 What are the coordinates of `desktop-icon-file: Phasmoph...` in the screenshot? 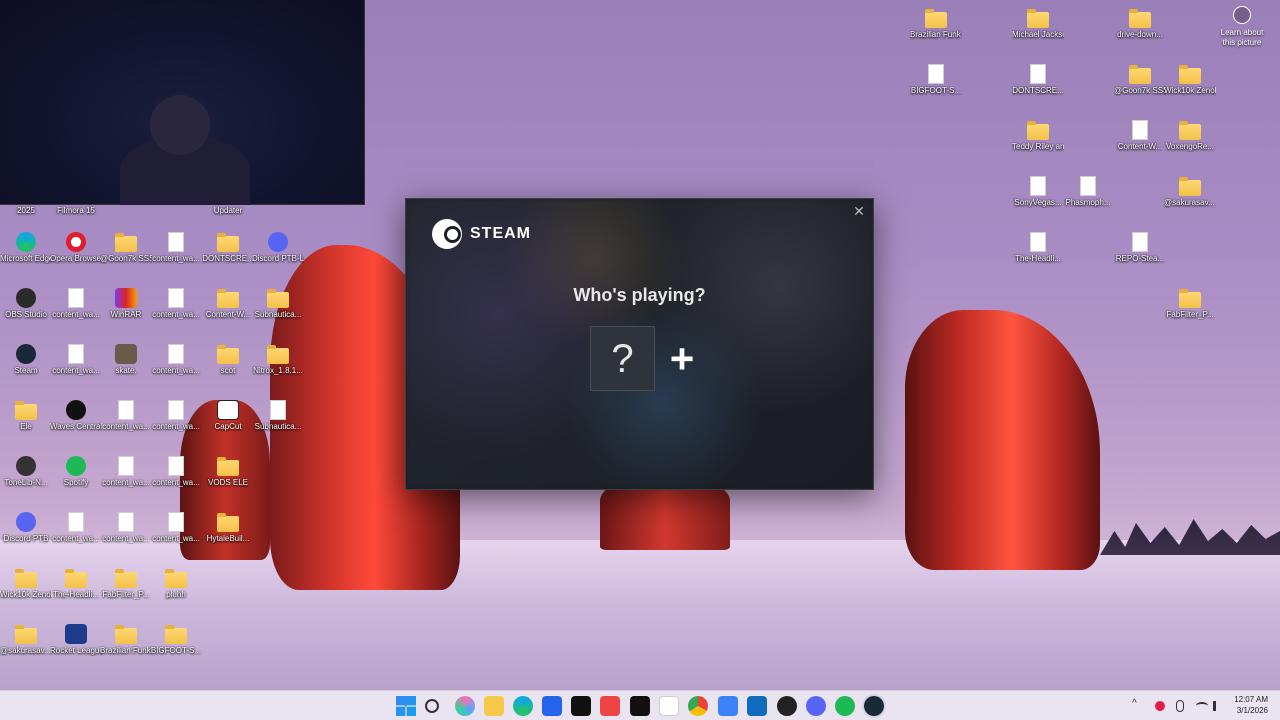 It's located at (1088, 192).